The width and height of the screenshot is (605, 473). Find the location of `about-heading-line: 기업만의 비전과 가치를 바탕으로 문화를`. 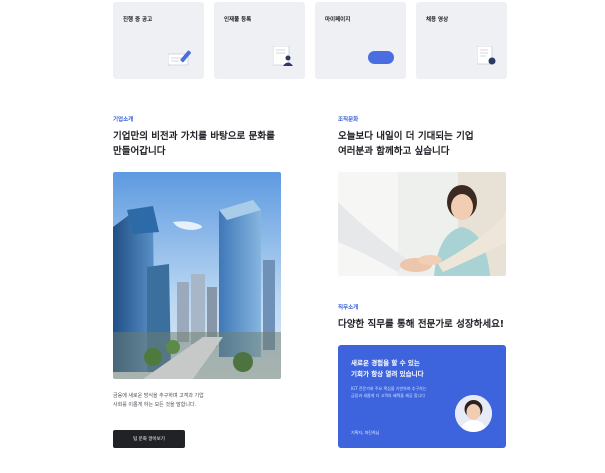

about-heading-line: 기업만의 비전과 가치를 바탕으로 문화를 is located at coordinates (194, 136).